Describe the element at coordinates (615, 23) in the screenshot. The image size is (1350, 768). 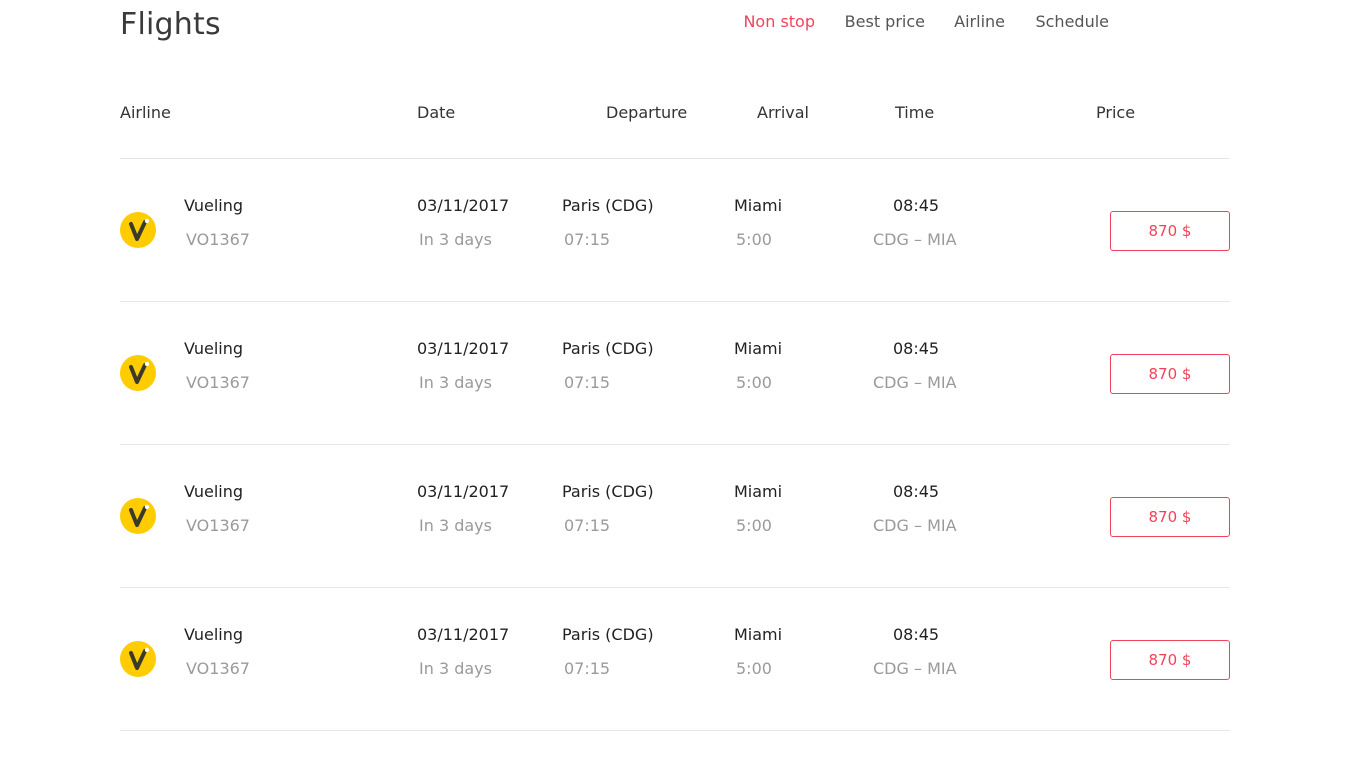
I see `filter-bar: Non stop Best price Airline Schedule` at that location.